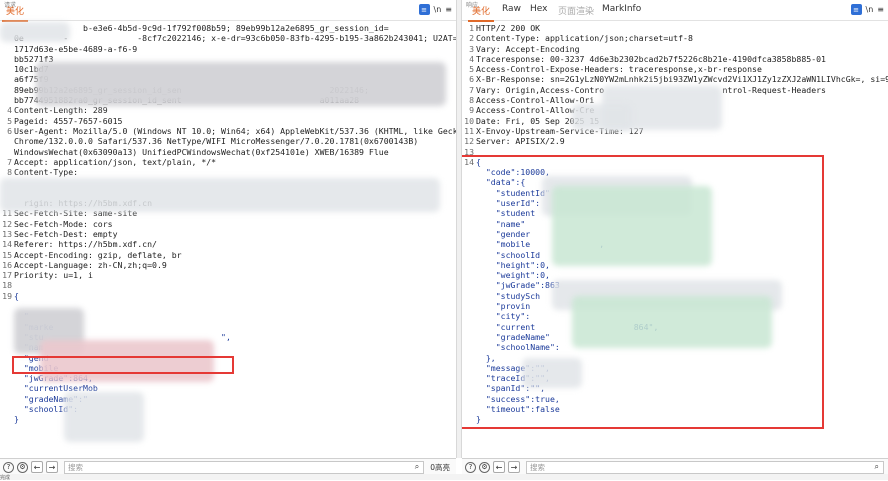 The height and width of the screenshot is (481, 888). I want to click on line-text: "weight":0,, so click(513, 275).